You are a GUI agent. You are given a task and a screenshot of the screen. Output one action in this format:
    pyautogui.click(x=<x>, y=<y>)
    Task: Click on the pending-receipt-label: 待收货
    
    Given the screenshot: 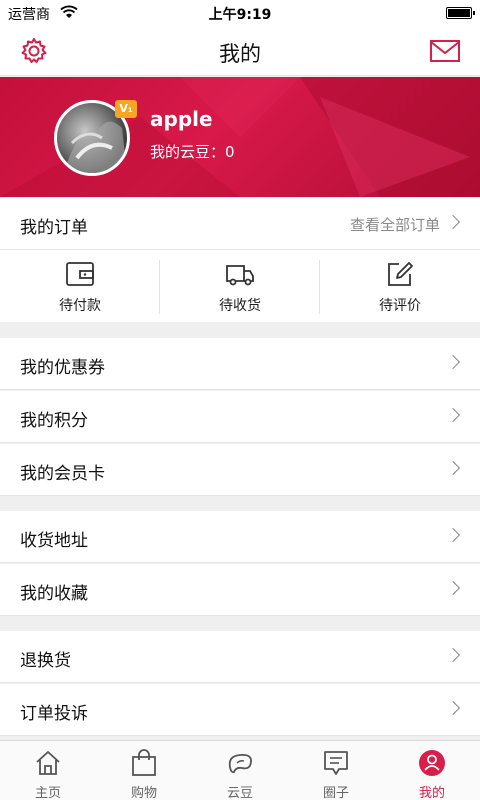 What is the action you would take?
    pyautogui.click(x=240, y=306)
    